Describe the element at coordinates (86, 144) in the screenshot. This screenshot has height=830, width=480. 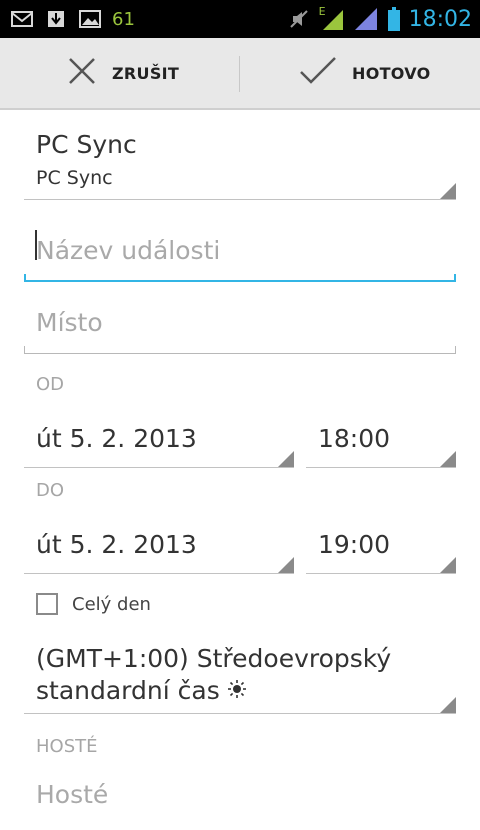
I see `calendar-name: PC Sync` at that location.